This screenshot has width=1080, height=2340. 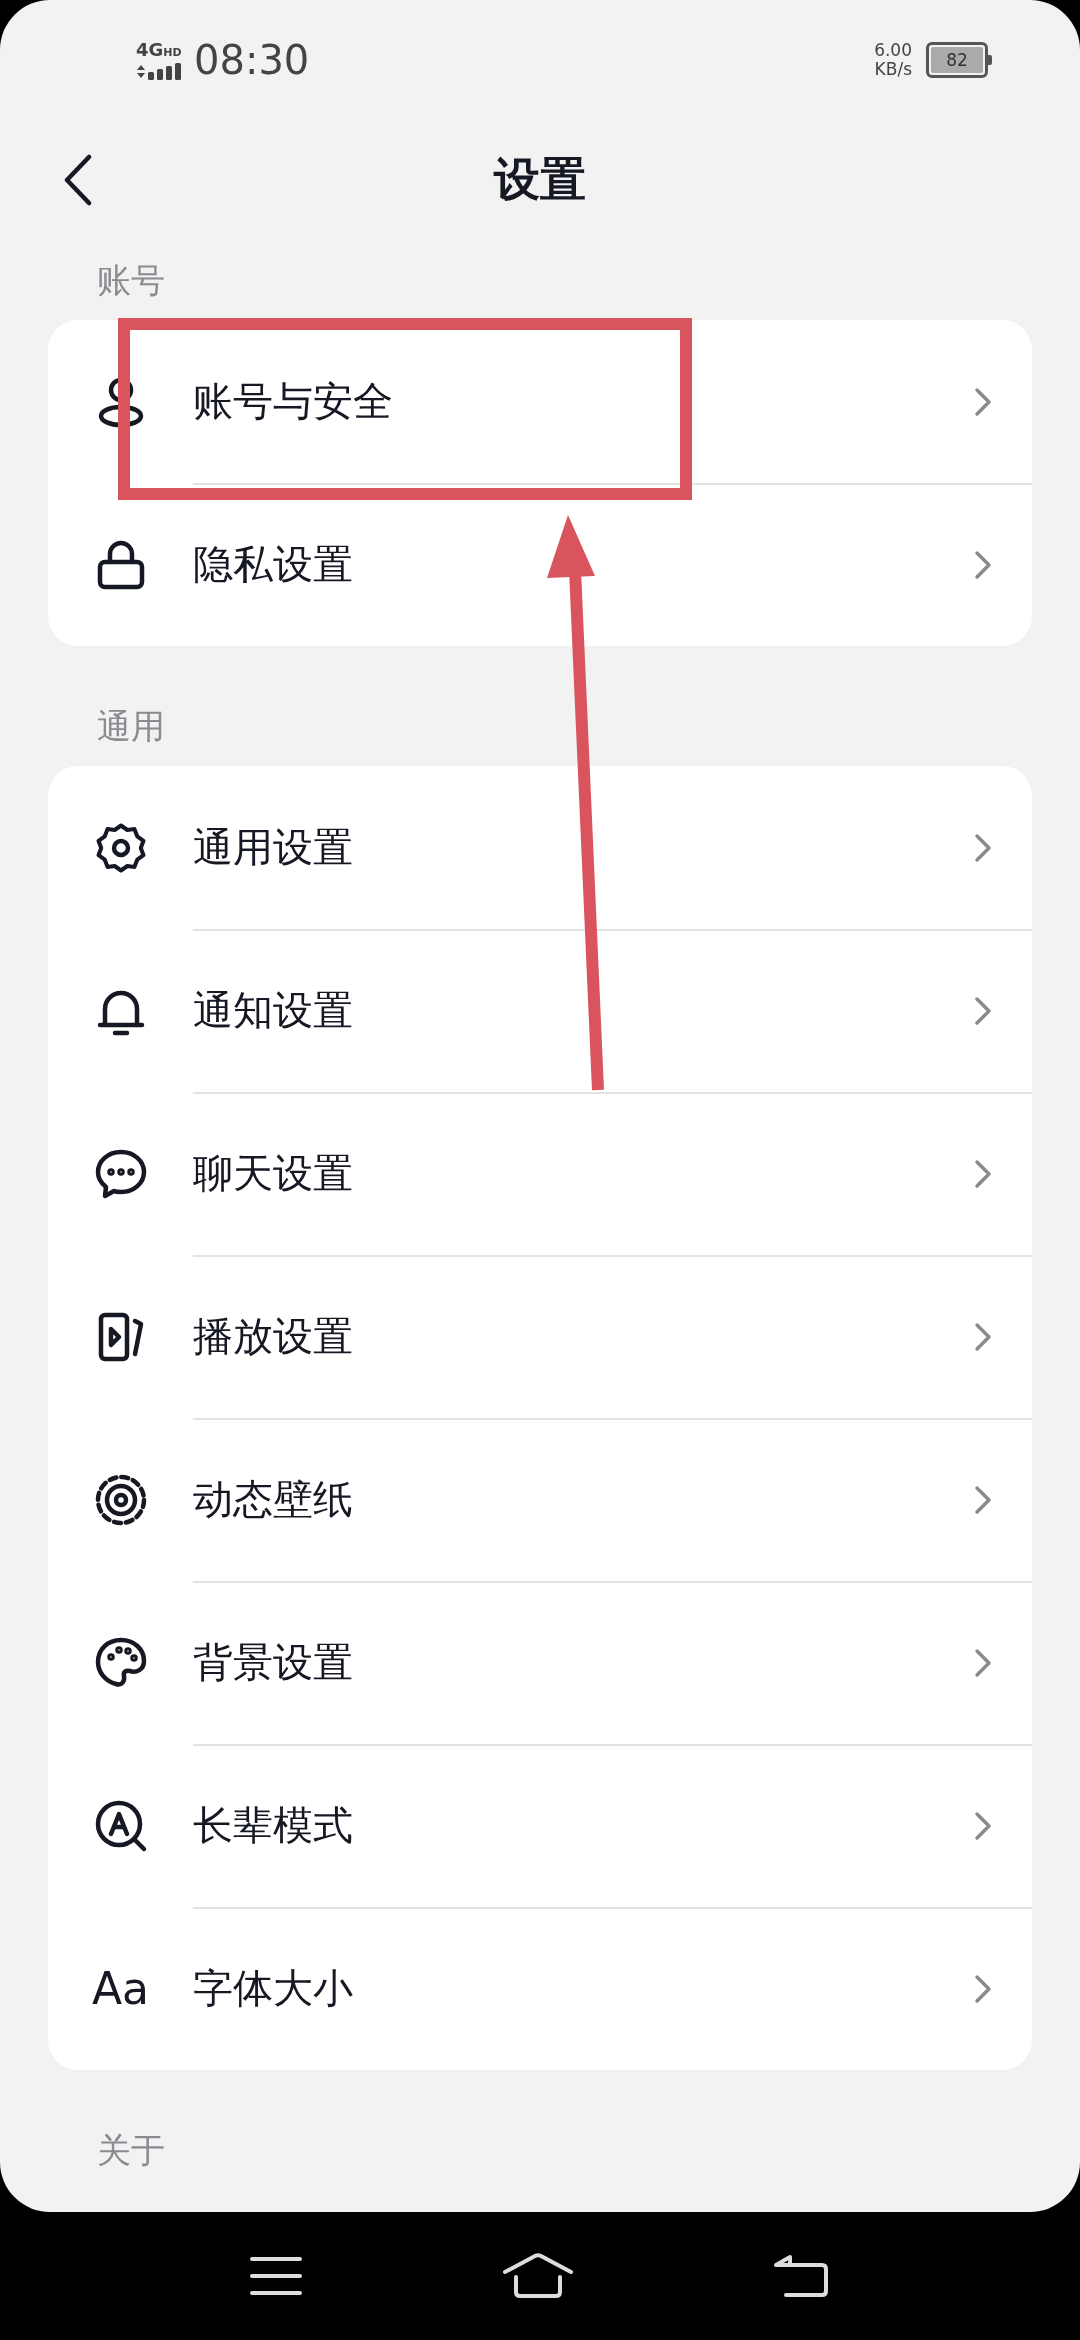 What do you see at coordinates (293, 401) in the screenshot?
I see `row-label: 账号与安全` at bounding box center [293, 401].